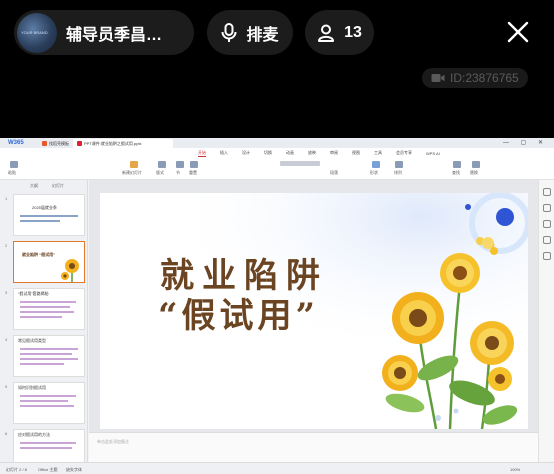 Image resolution: width=554 pixels, height=474 pixels. I want to click on thumbnail-preview: 2025届就业季, so click(49, 215).